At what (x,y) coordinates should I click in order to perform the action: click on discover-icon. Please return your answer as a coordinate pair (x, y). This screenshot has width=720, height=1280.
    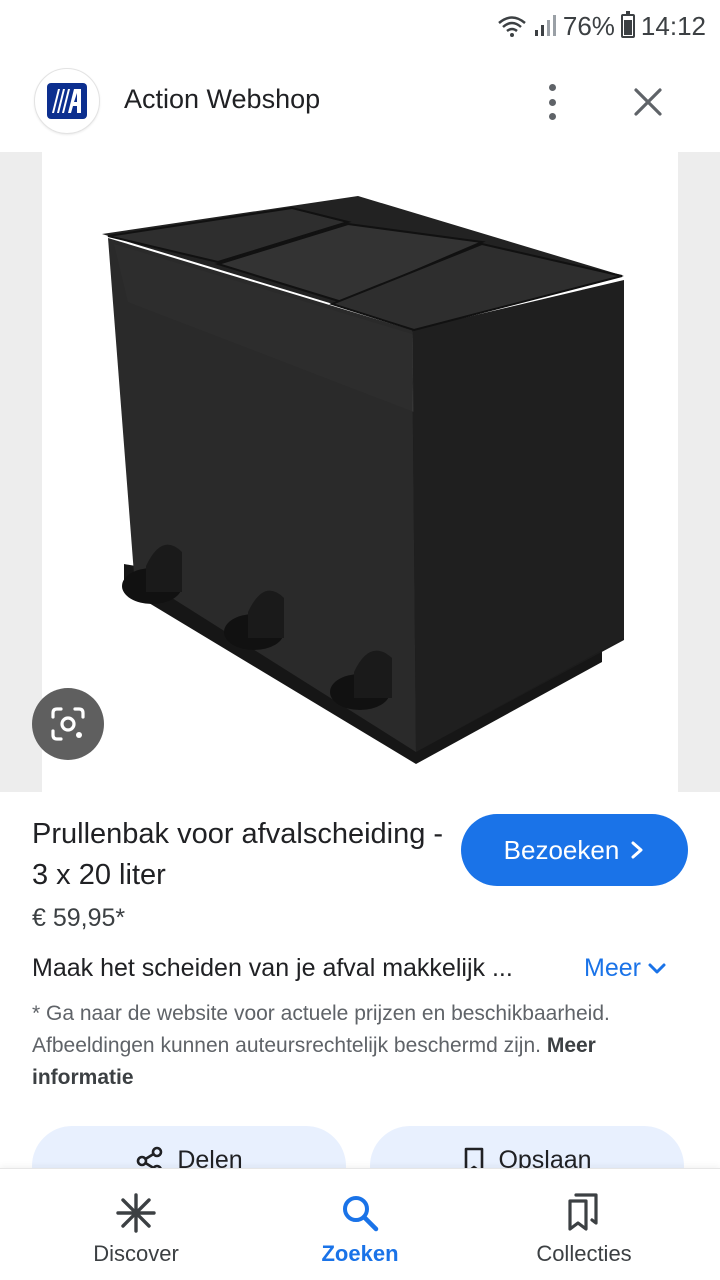
    Looking at the image, I should click on (136, 1213).